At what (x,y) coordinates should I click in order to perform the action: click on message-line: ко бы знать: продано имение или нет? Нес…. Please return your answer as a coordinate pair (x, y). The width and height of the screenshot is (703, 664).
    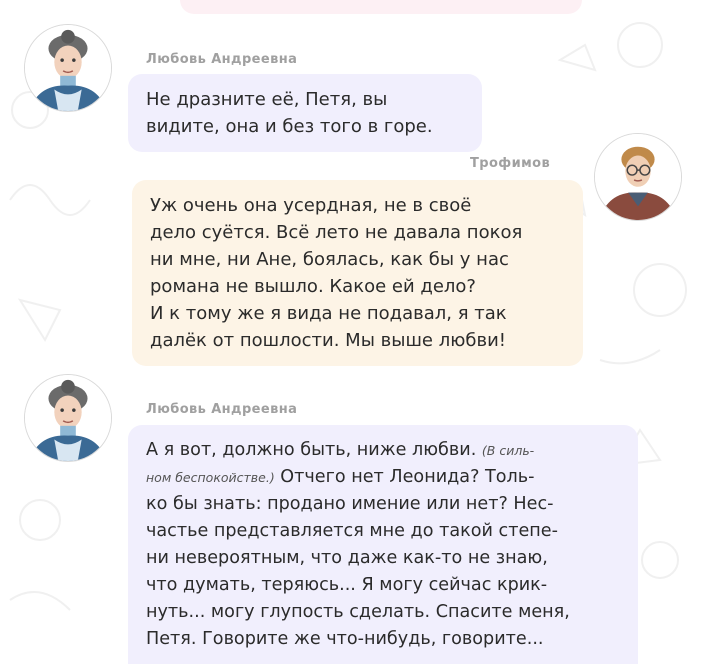
    Looking at the image, I should click on (350, 504).